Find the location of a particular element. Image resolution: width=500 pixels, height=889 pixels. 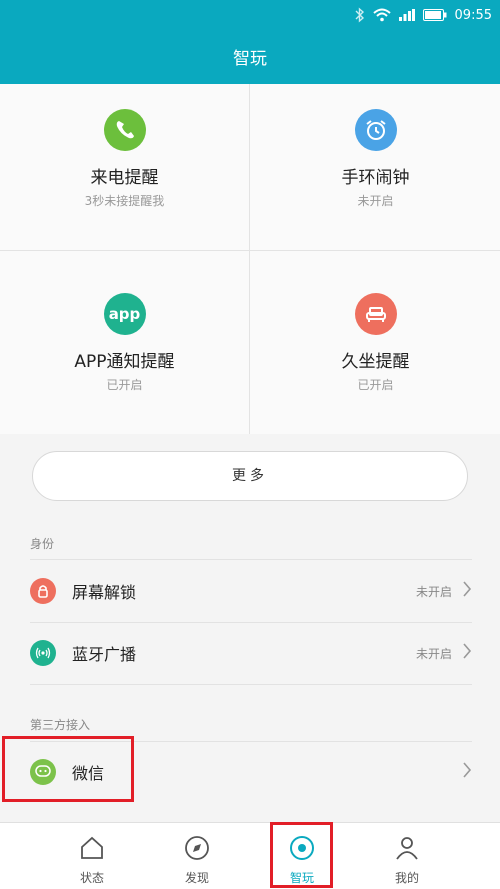

row-screen-unlock: 屏幕解锁 未开启 is located at coordinates (251, 591).